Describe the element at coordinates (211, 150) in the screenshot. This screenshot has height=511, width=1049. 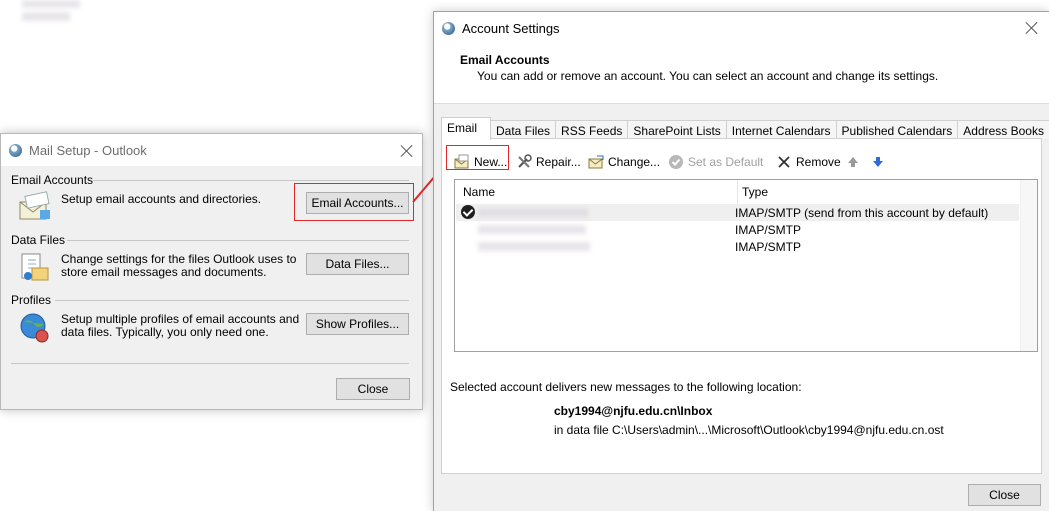
I see `mail-setup-titlebar: Mail Setup - Outlook` at that location.